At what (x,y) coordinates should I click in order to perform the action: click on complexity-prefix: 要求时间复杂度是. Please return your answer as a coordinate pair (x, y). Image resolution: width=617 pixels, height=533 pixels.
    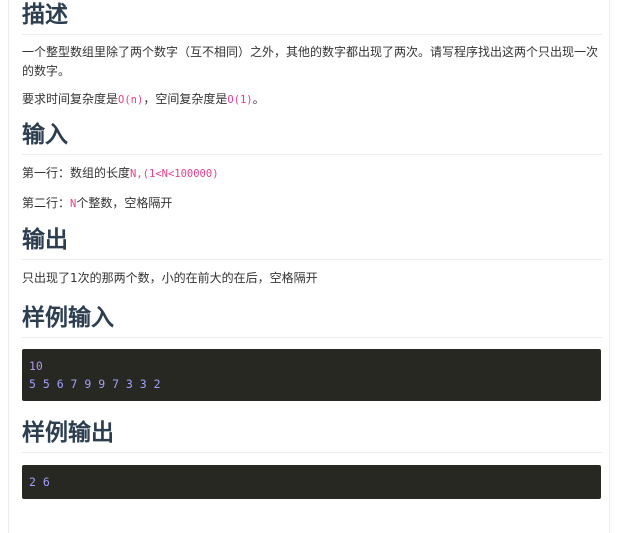
    Looking at the image, I should click on (70, 99).